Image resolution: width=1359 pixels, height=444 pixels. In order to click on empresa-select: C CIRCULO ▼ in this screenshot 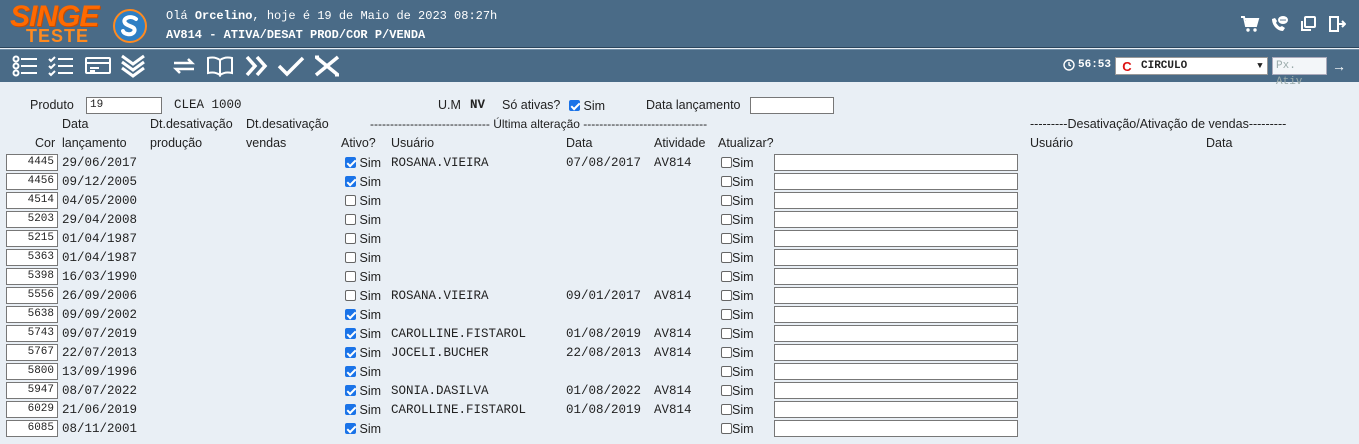, I will do `click(1191, 66)`.